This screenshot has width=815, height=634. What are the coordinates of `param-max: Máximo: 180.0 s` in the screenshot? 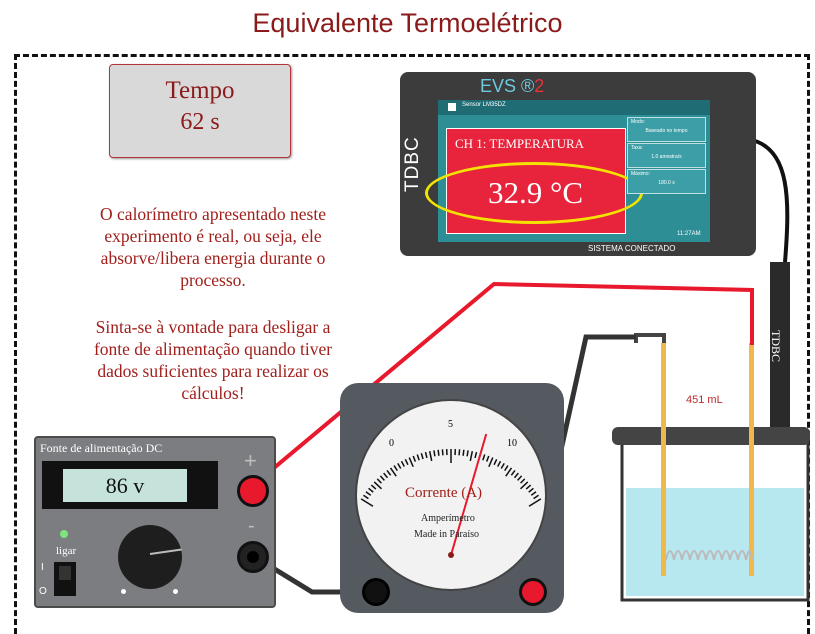 It's located at (666, 181).